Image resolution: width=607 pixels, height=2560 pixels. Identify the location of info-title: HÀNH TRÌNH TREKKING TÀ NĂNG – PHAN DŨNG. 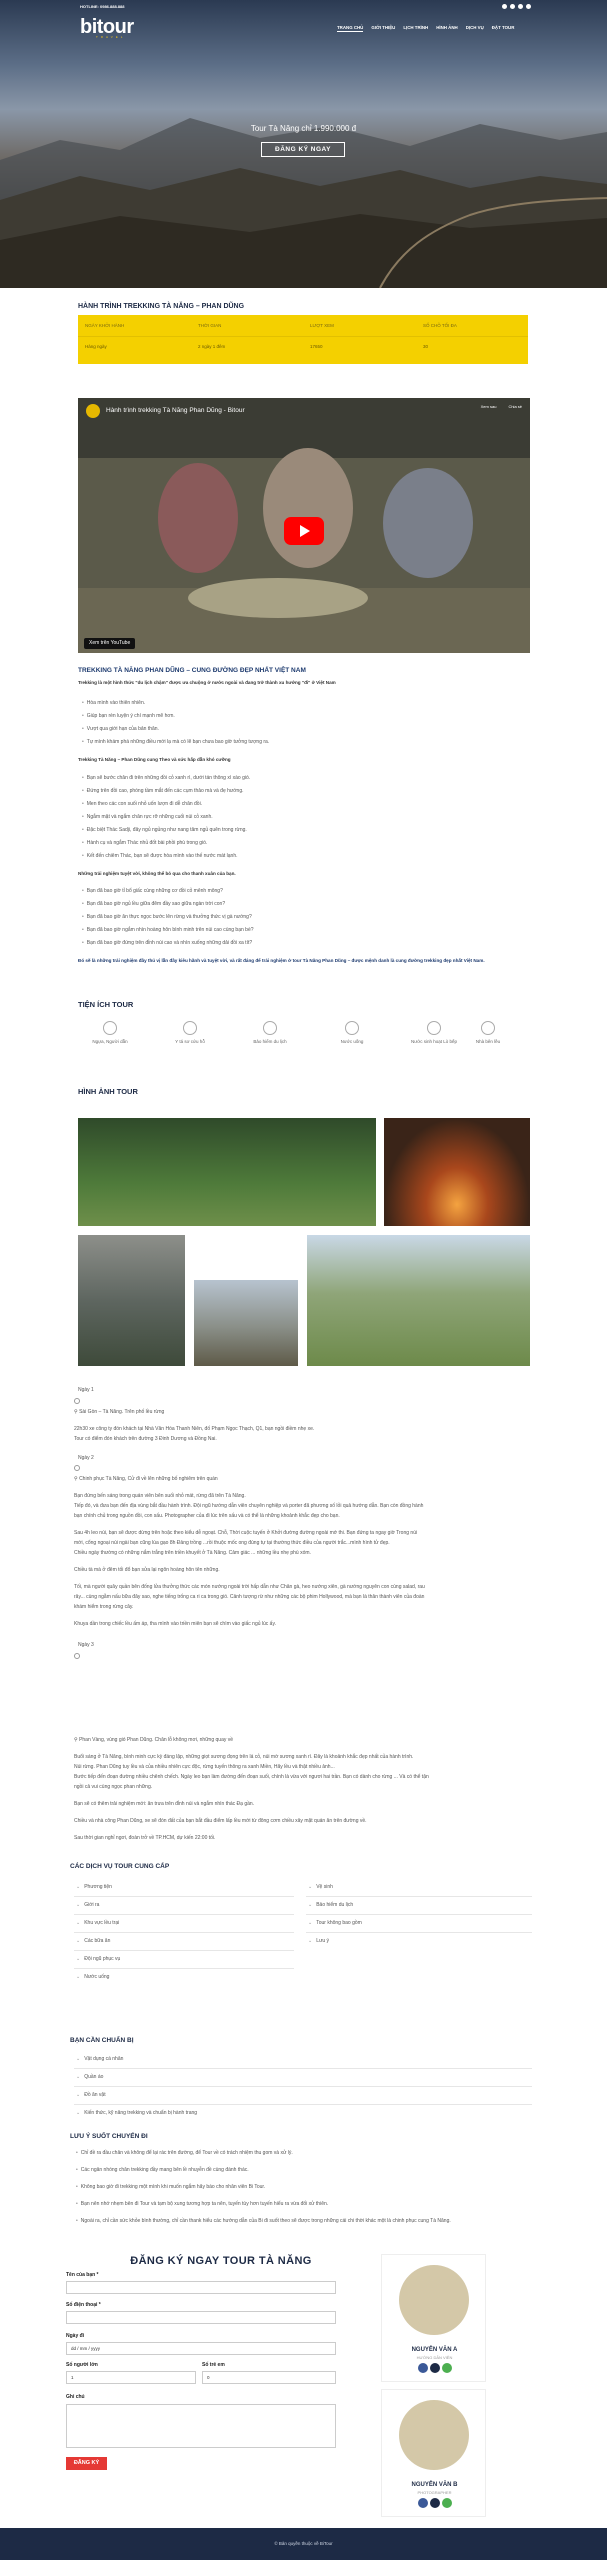
(161, 306).